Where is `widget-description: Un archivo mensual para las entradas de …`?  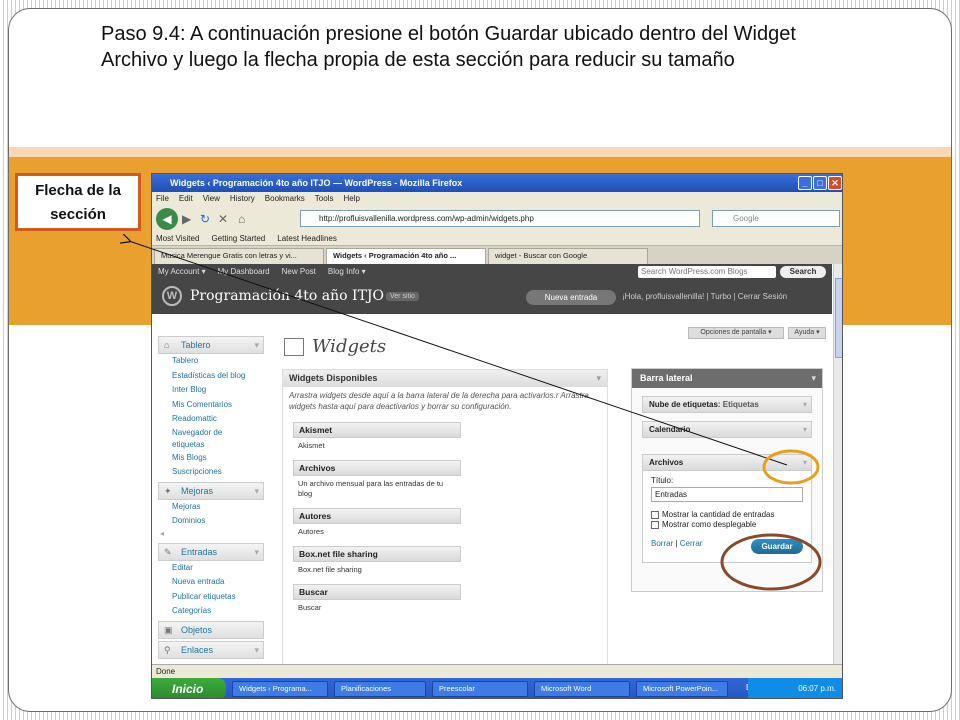 widget-description: Un archivo mensual para las entradas de … is located at coordinates (371, 488).